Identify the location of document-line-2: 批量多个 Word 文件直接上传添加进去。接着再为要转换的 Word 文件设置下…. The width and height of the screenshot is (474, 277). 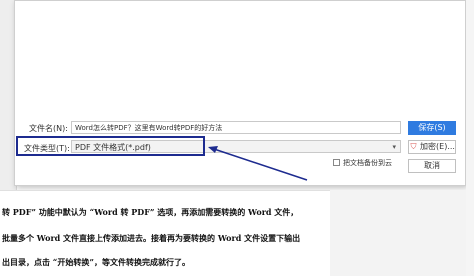
(151, 238).